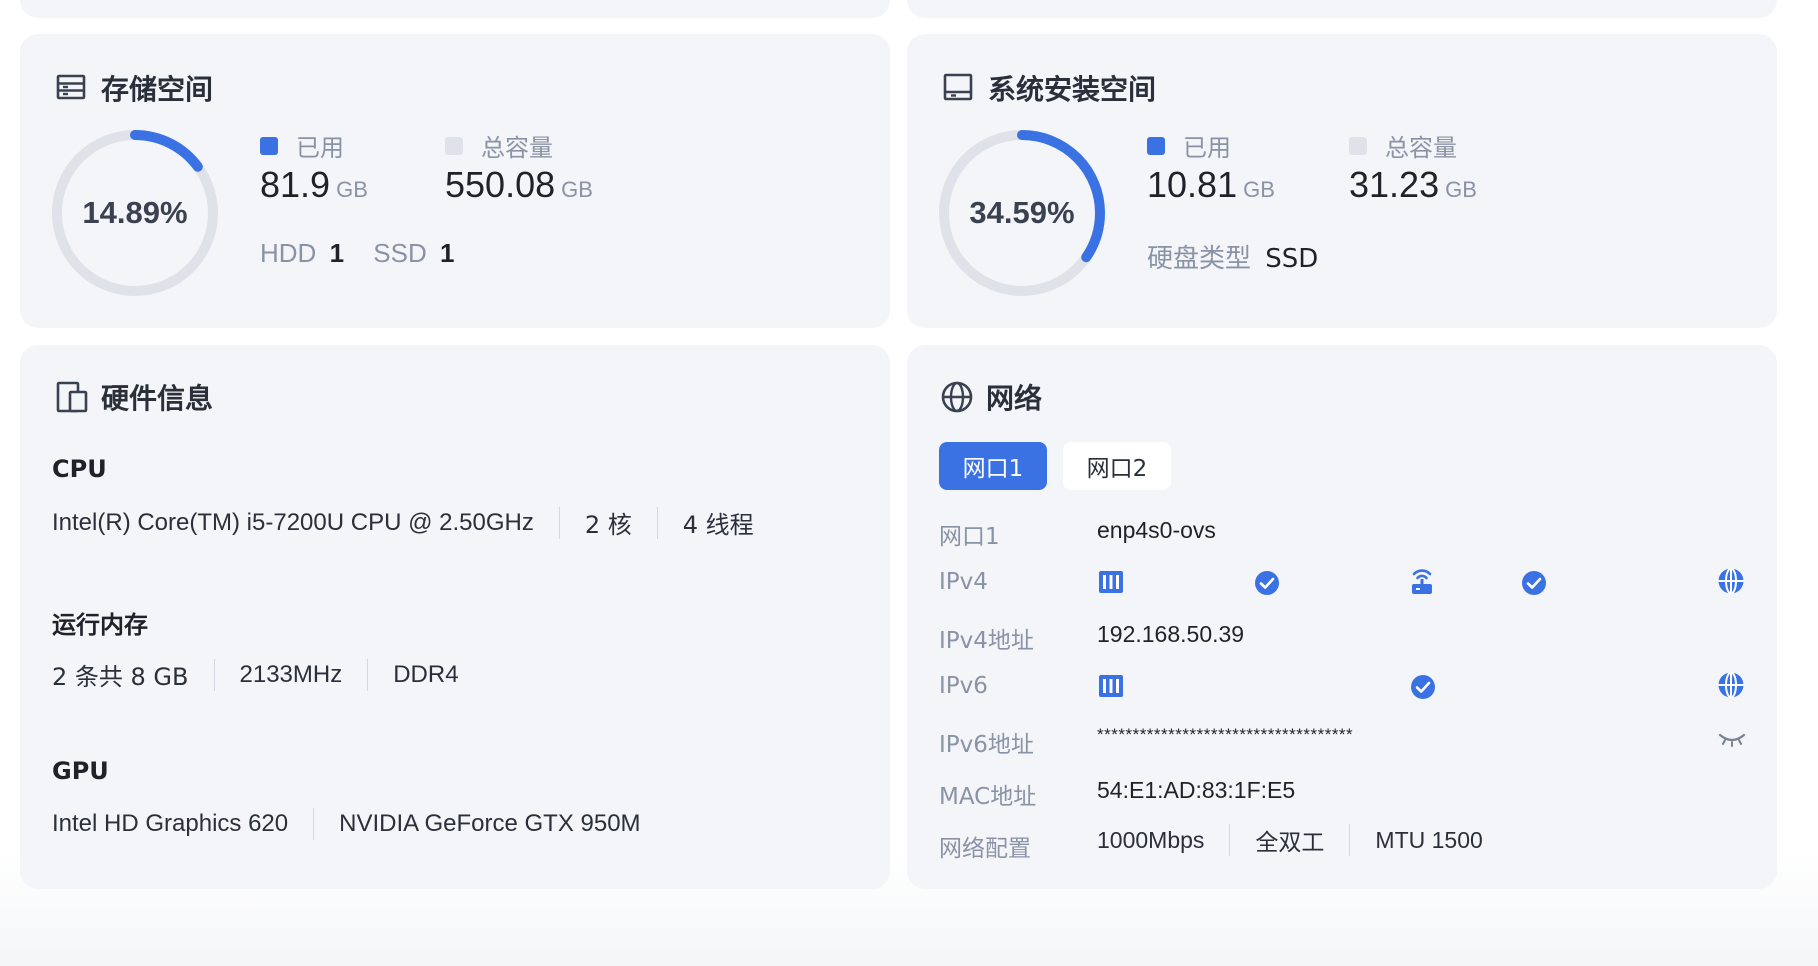  I want to click on storage-icon, so click(72, 88).